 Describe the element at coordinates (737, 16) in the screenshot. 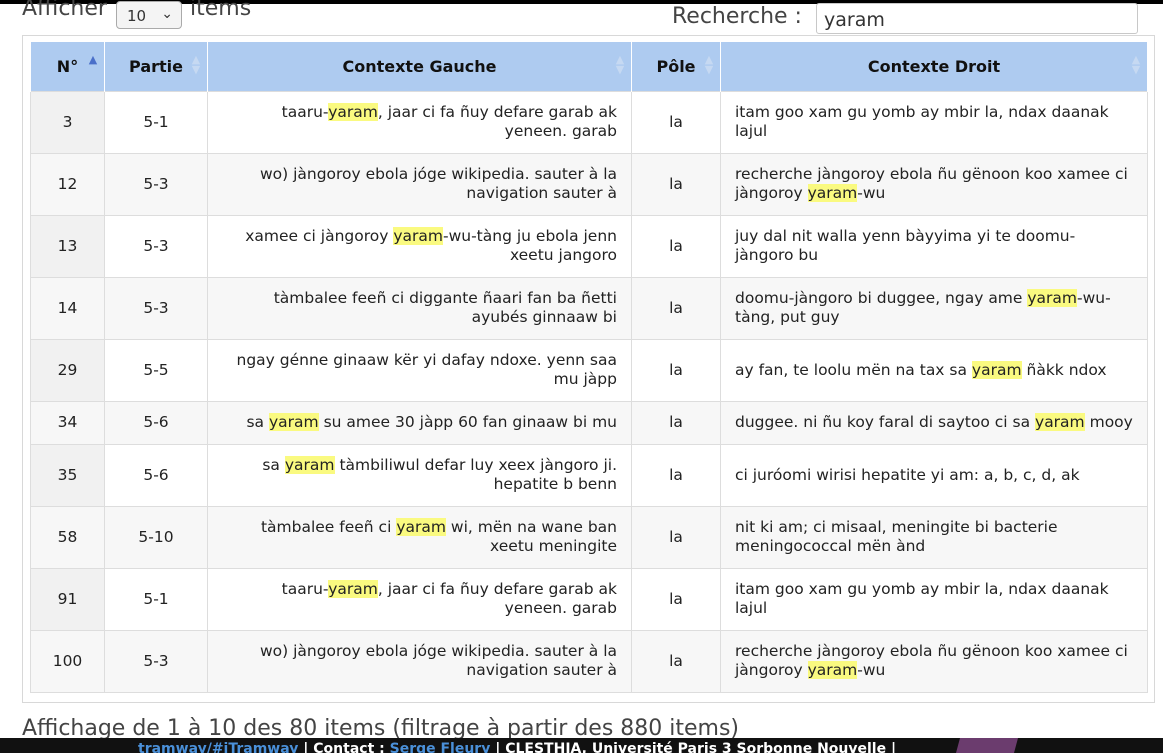

I see `search-label: Recherche :` at that location.